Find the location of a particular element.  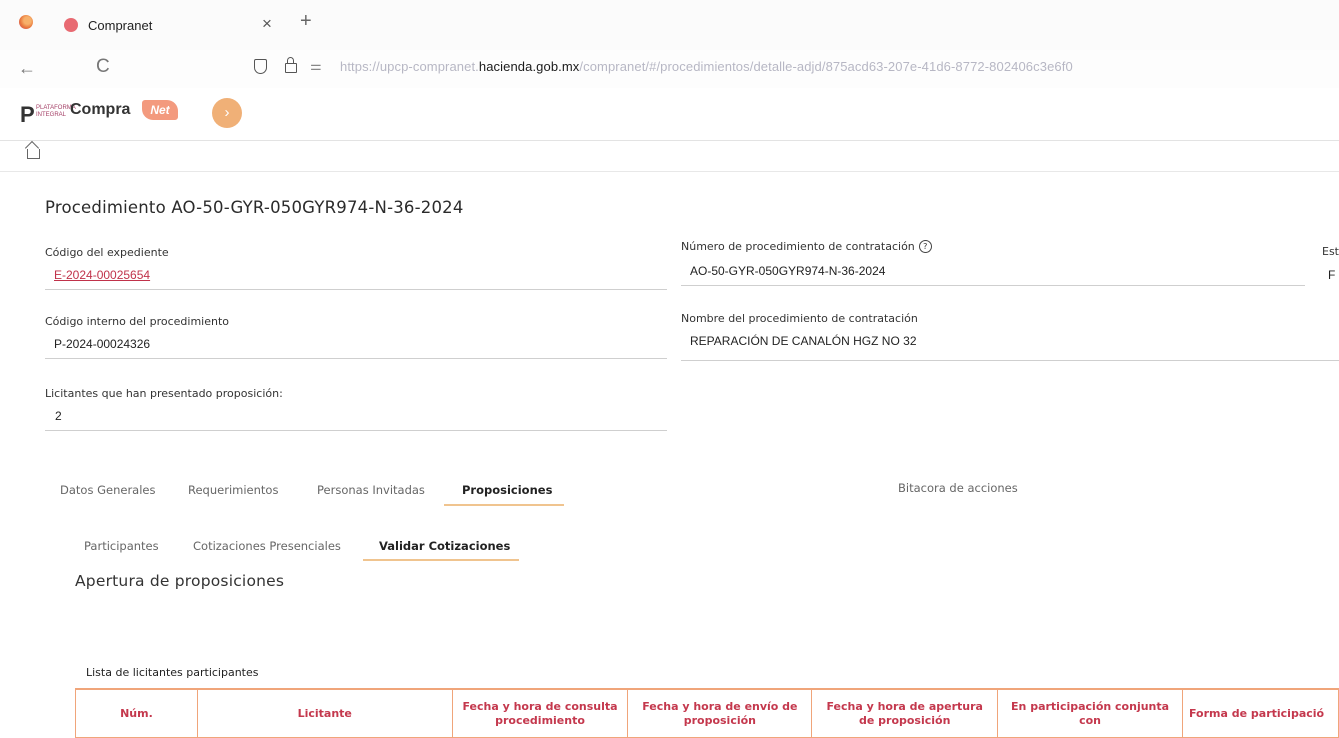

subtab-participantes: Participantes is located at coordinates (121, 546).